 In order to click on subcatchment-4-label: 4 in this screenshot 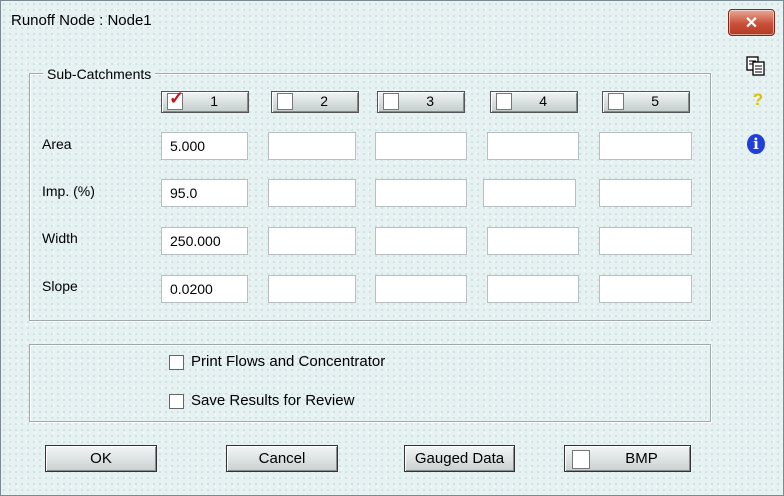, I will do `click(543, 101)`.